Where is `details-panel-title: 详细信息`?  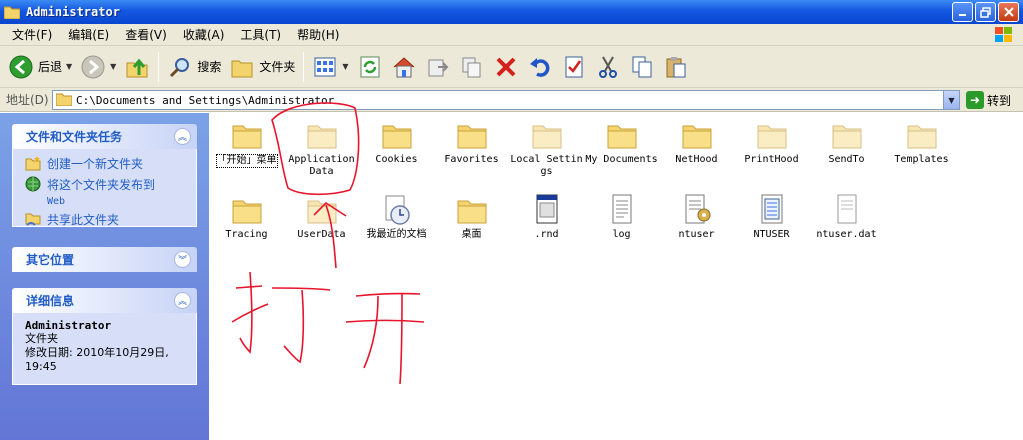
details-panel-title: 详细信息 is located at coordinates (104, 300).